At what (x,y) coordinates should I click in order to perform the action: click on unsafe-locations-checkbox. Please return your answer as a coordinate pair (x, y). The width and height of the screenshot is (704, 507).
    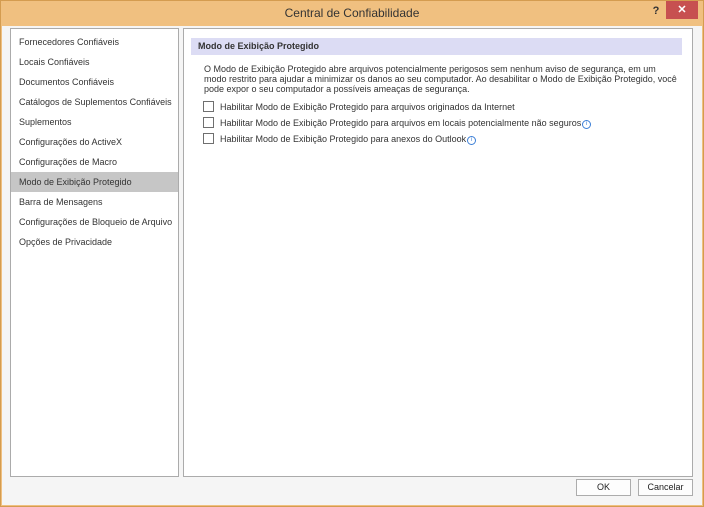
    Looking at the image, I should click on (208, 122).